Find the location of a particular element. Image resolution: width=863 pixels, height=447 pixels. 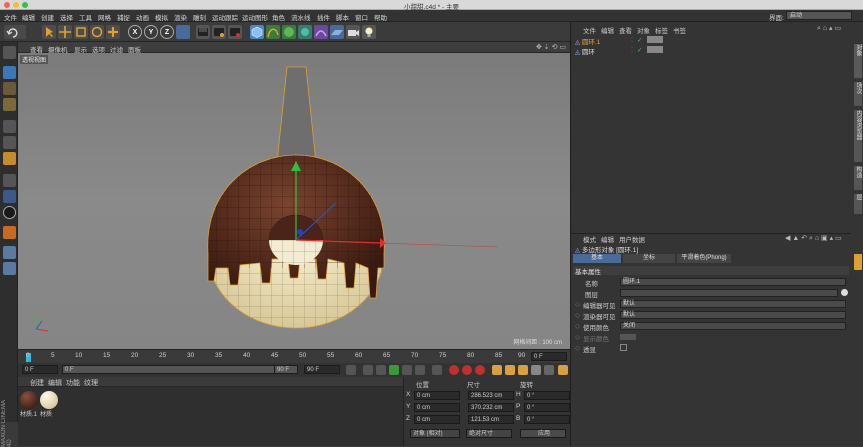

pos-x-field: 0 cm is located at coordinates (437, 395).